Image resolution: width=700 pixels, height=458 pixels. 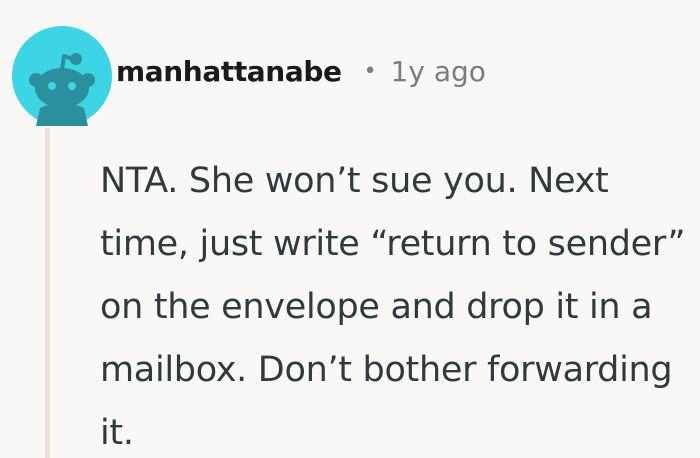 What do you see at coordinates (229, 71) in the screenshot?
I see `username-link: manhattanabe` at bounding box center [229, 71].